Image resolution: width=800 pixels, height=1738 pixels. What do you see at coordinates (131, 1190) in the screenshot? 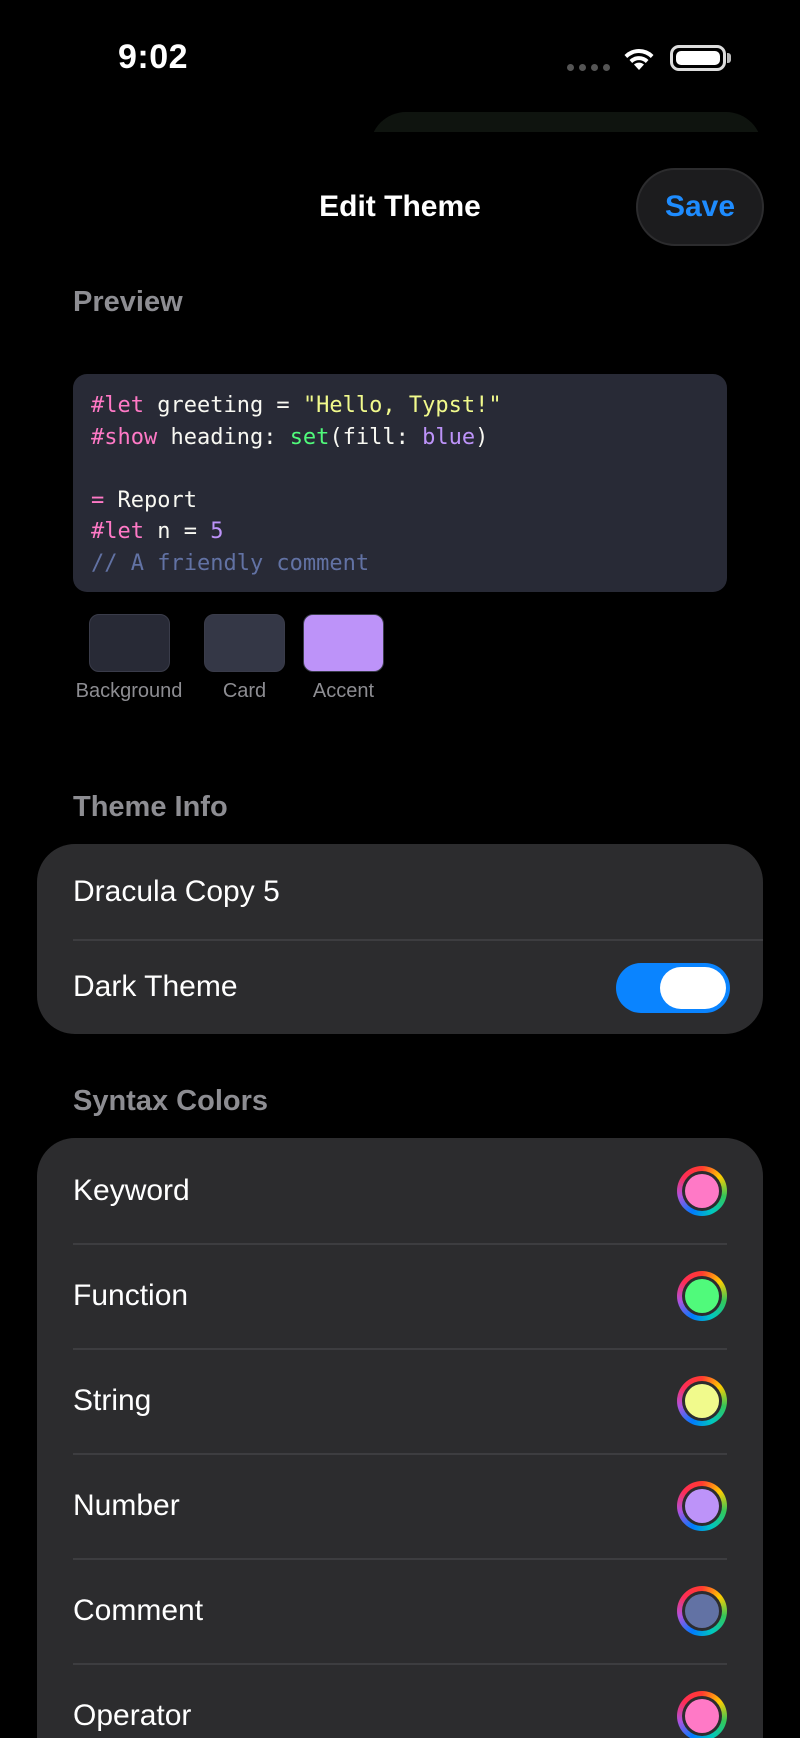
I see `syntax-color-label: Keyword` at bounding box center [131, 1190].